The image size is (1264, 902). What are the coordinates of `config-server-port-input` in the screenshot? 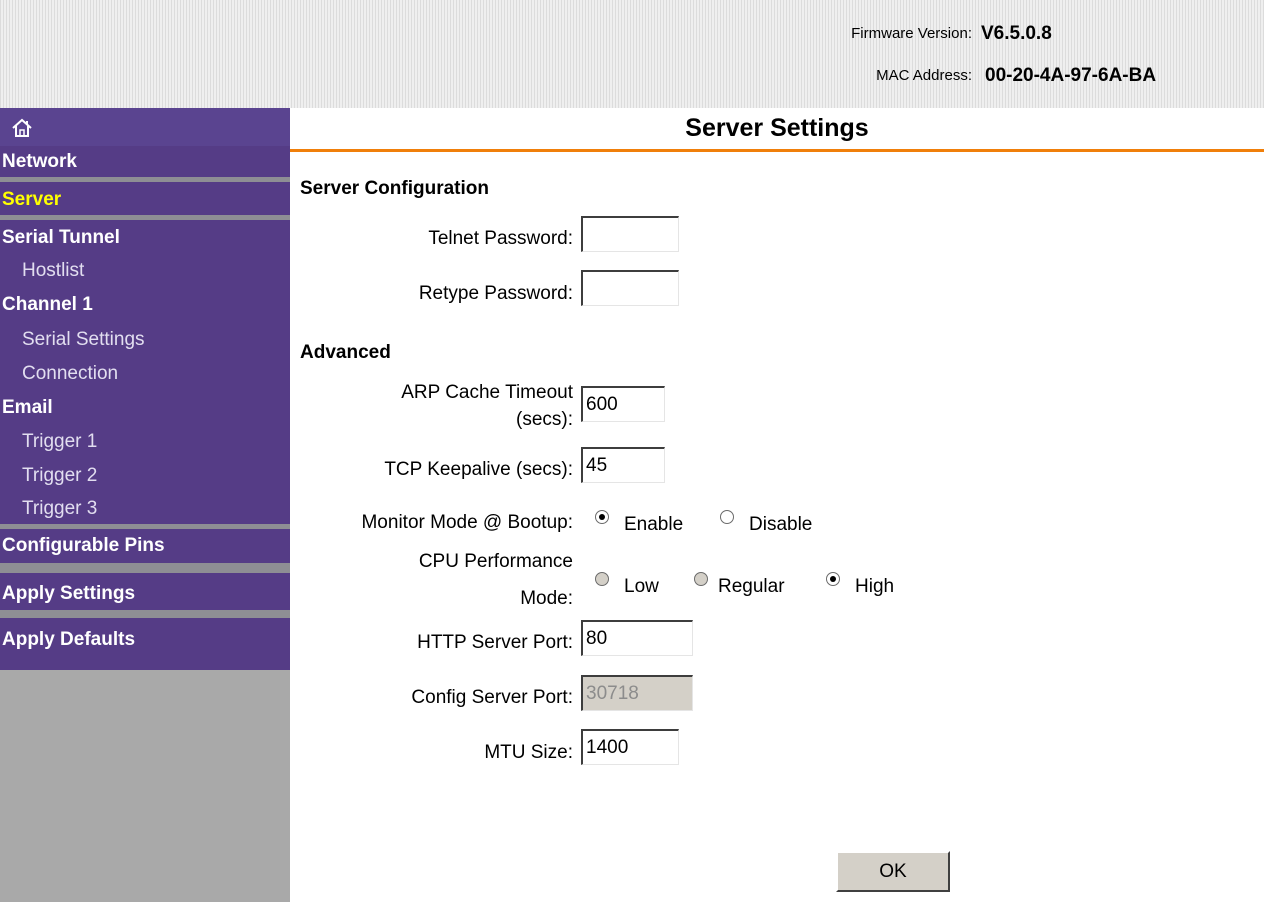 It's located at (637, 693).